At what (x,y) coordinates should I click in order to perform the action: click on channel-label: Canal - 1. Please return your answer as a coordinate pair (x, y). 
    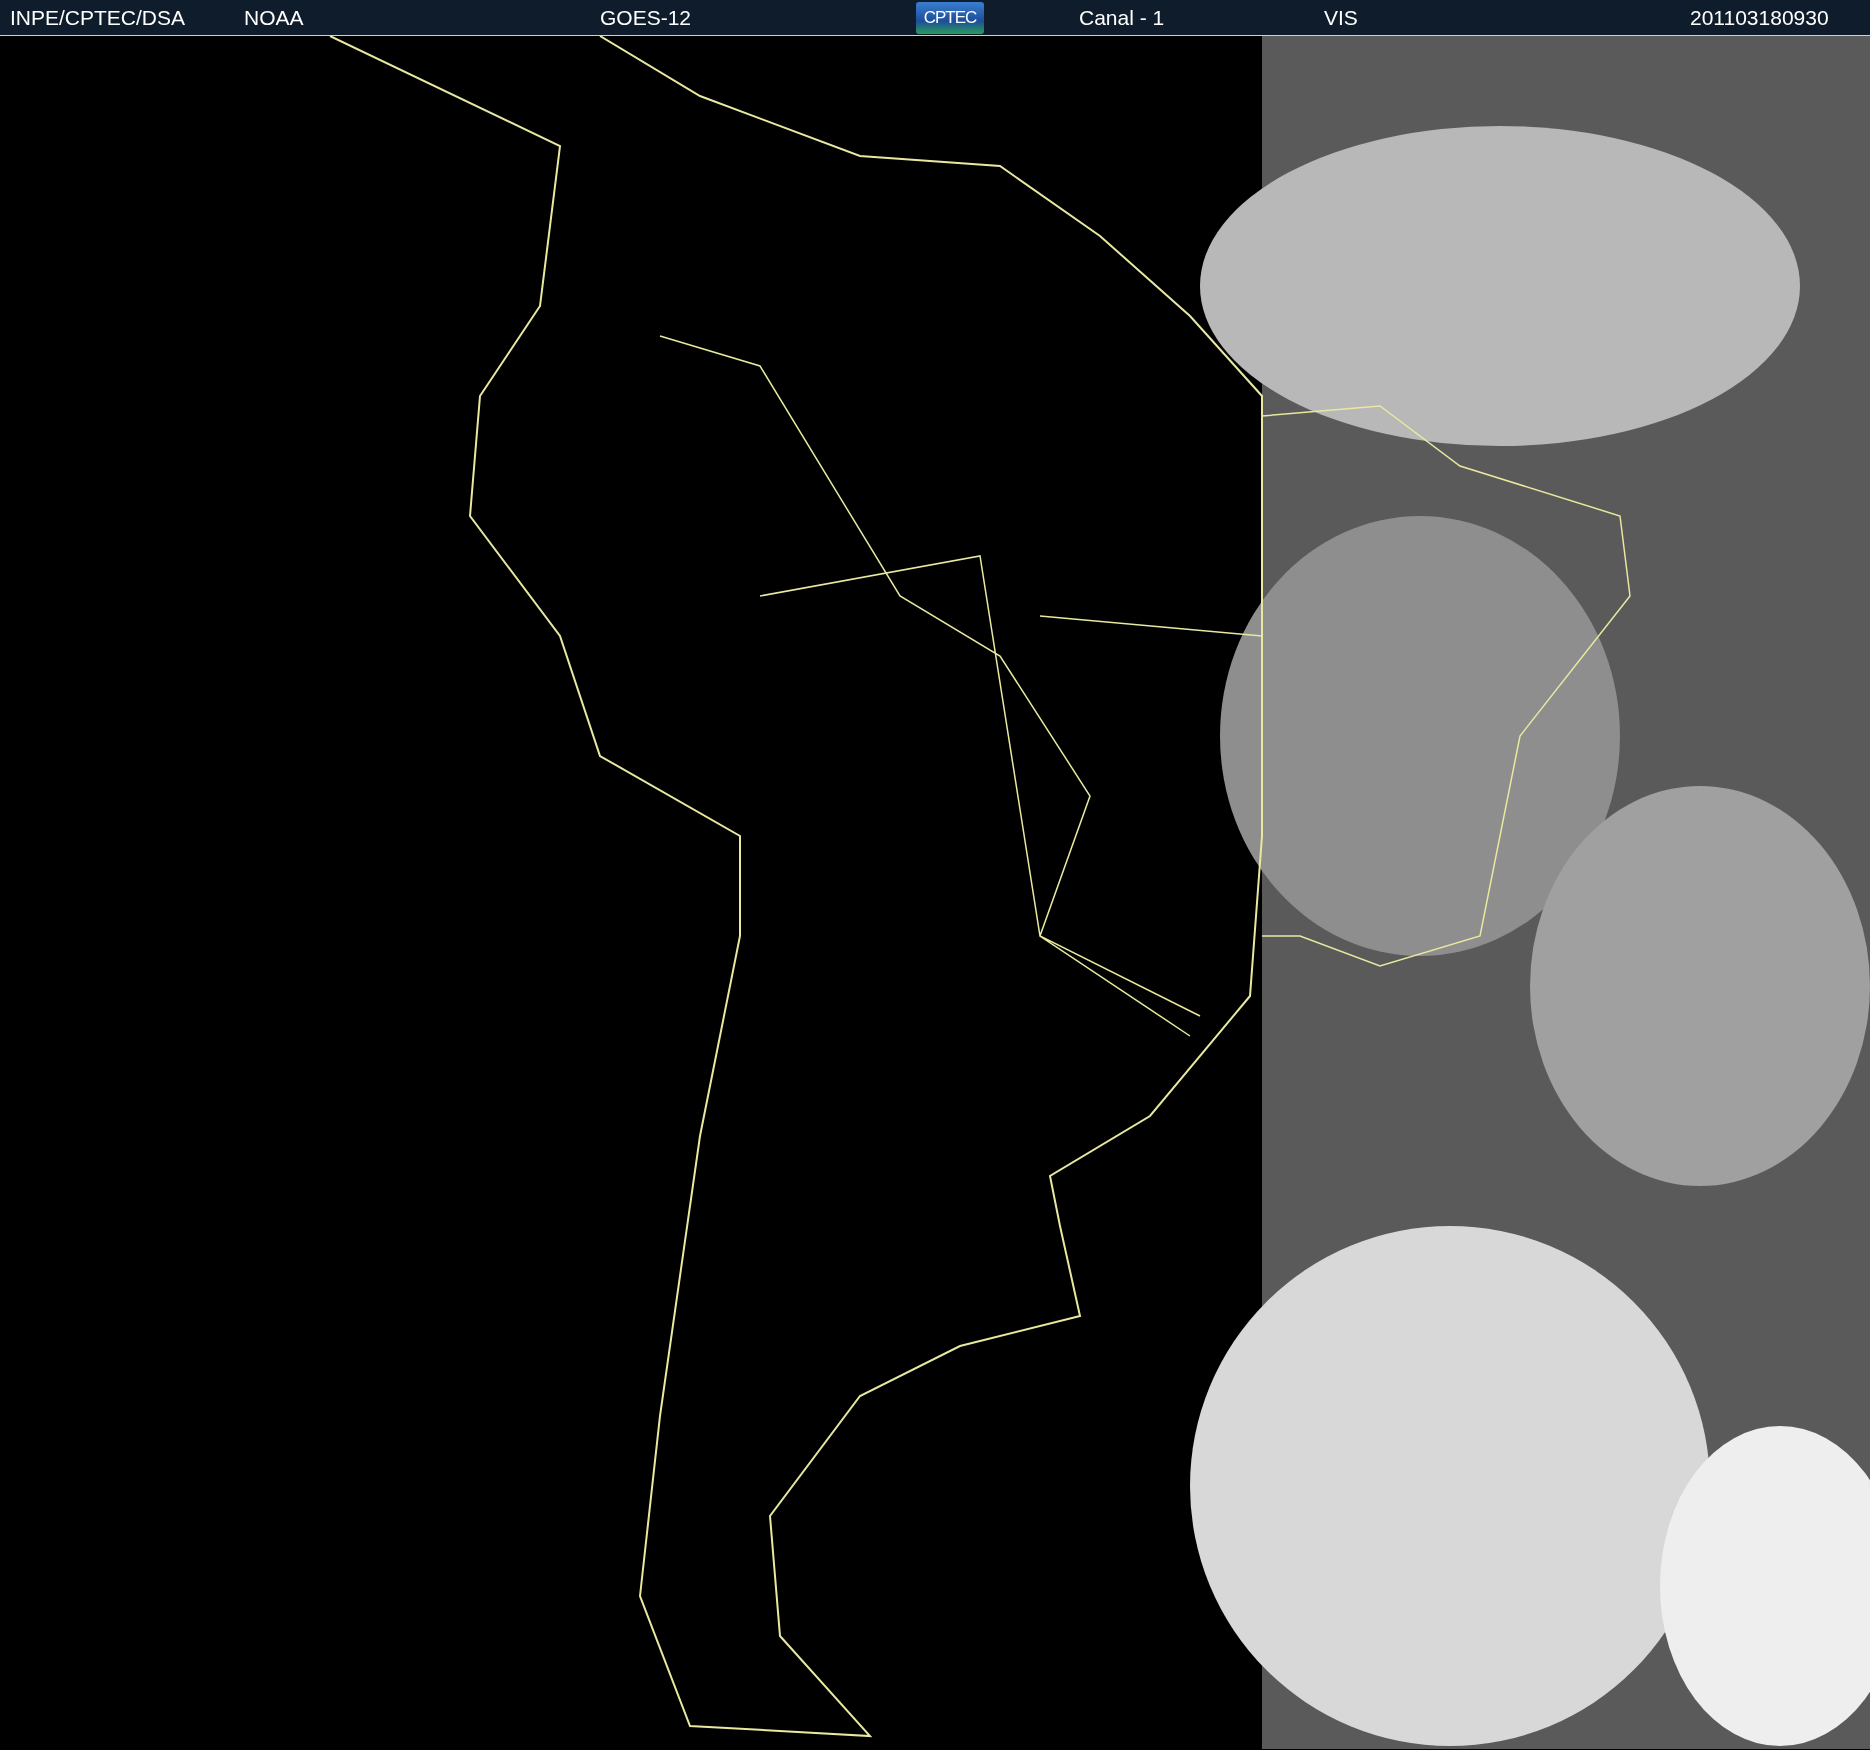
    Looking at the image, I should click on (1122, 17).